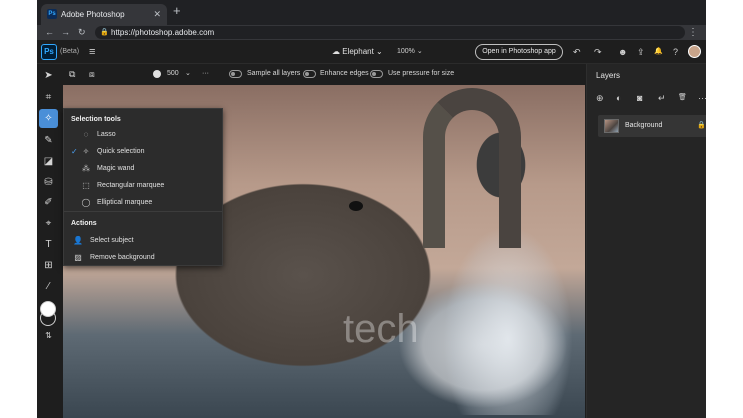  I want to click on quick-selection-label: Quick selection, so click(121, 151).